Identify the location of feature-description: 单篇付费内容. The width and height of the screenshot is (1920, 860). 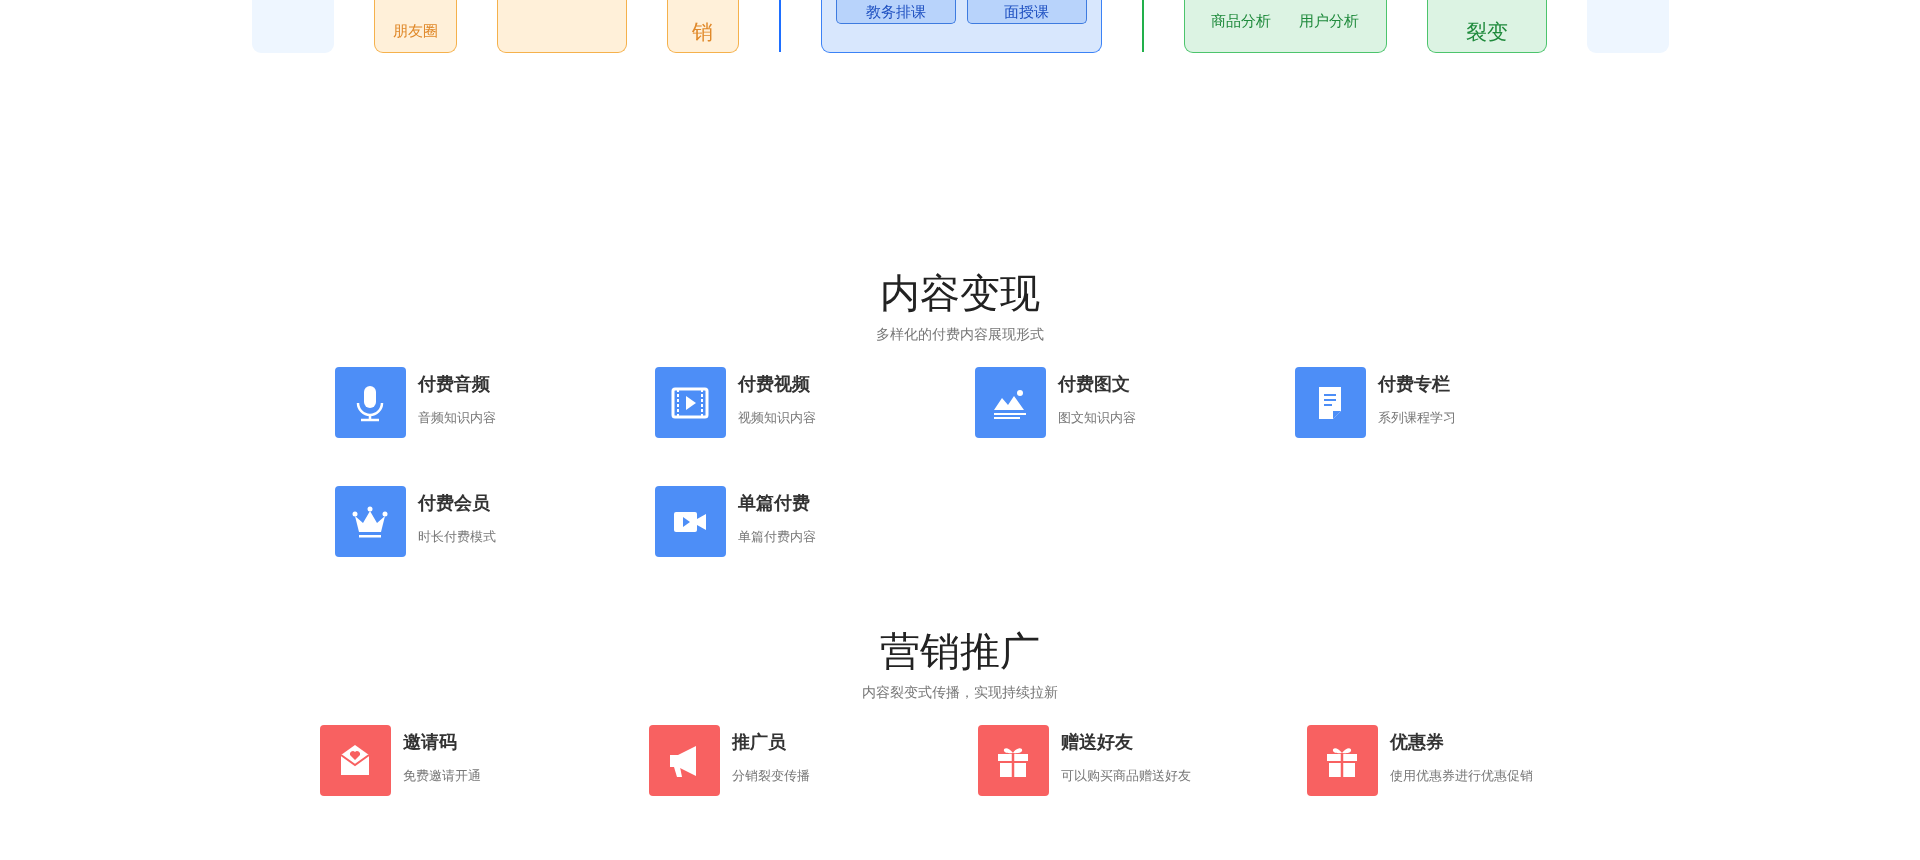
(776, 537).